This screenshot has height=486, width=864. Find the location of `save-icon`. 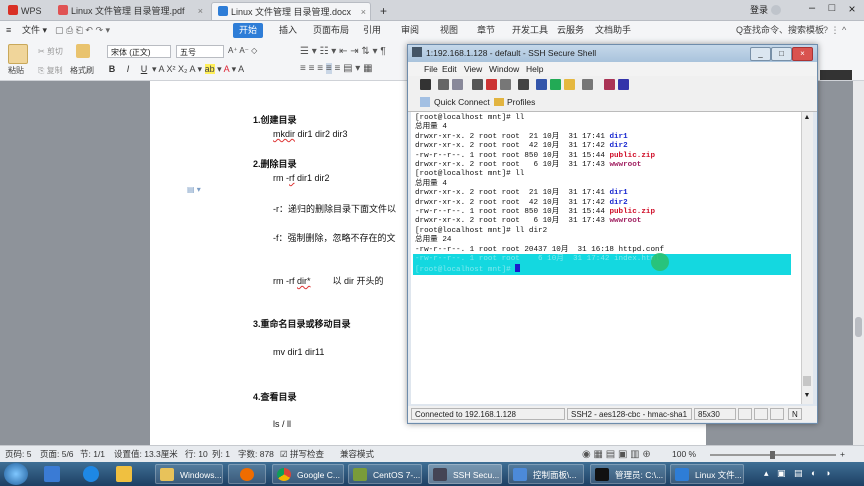

save-icon is located at coordinates (425, 84).